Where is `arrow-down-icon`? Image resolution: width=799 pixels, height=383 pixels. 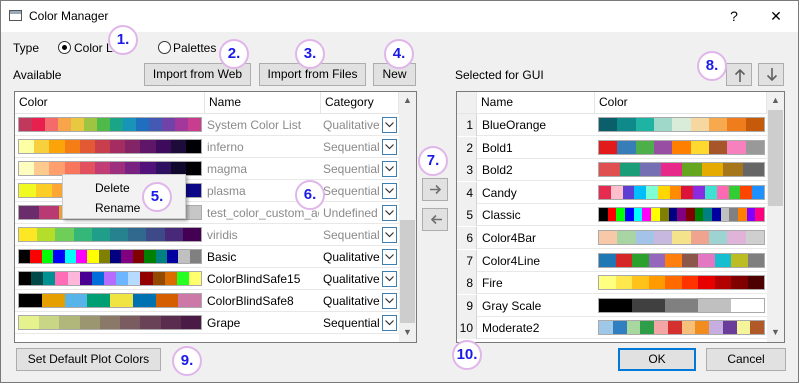 arrow-down-icon is located at coordinates (772, 75).